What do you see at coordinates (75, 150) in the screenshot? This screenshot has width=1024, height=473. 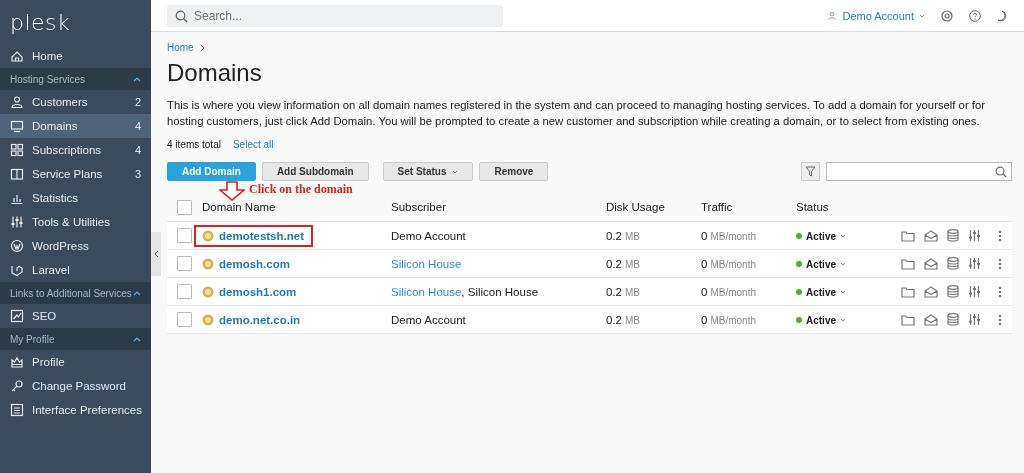 I see `nav-item: Subscriptions 4` at bounding box center [75, 150].